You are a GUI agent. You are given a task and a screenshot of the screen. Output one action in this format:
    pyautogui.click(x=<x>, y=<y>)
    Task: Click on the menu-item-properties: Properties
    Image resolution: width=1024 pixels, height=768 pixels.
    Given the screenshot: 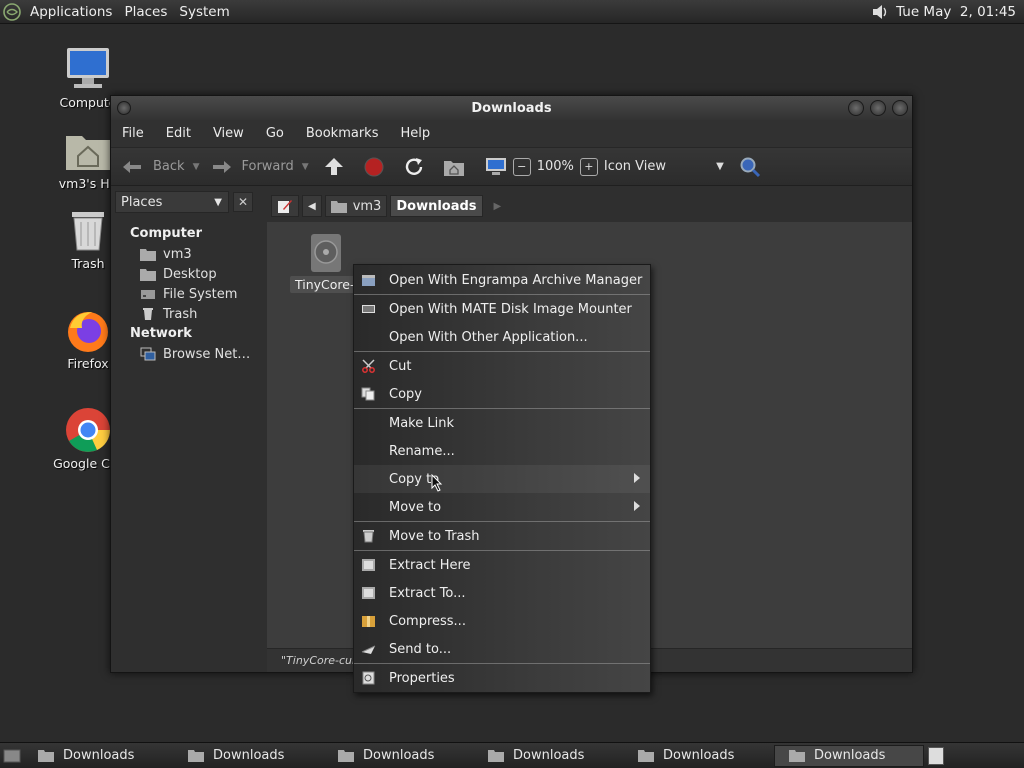 What is the action you would take?
    pyautogui.click(x=502, y=678)
    